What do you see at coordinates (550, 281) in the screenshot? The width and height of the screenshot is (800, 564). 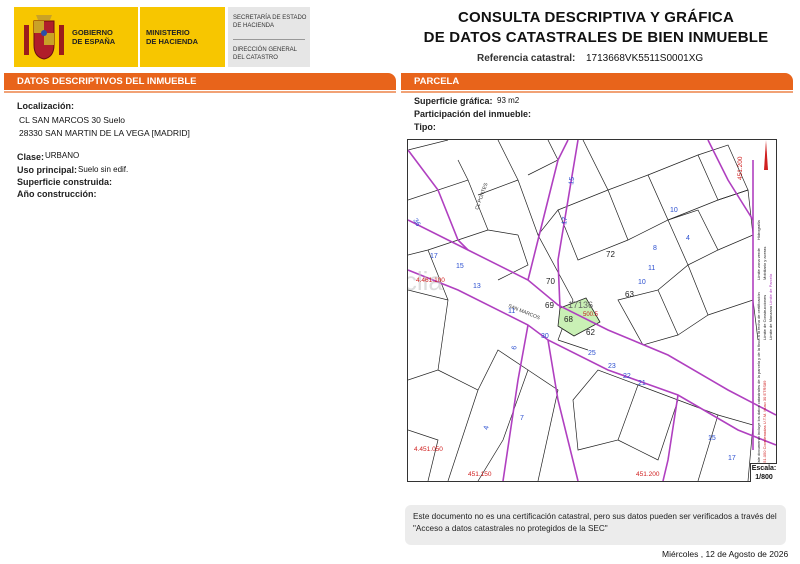 I see `label-70: 70` at bounding box center [550, 281].